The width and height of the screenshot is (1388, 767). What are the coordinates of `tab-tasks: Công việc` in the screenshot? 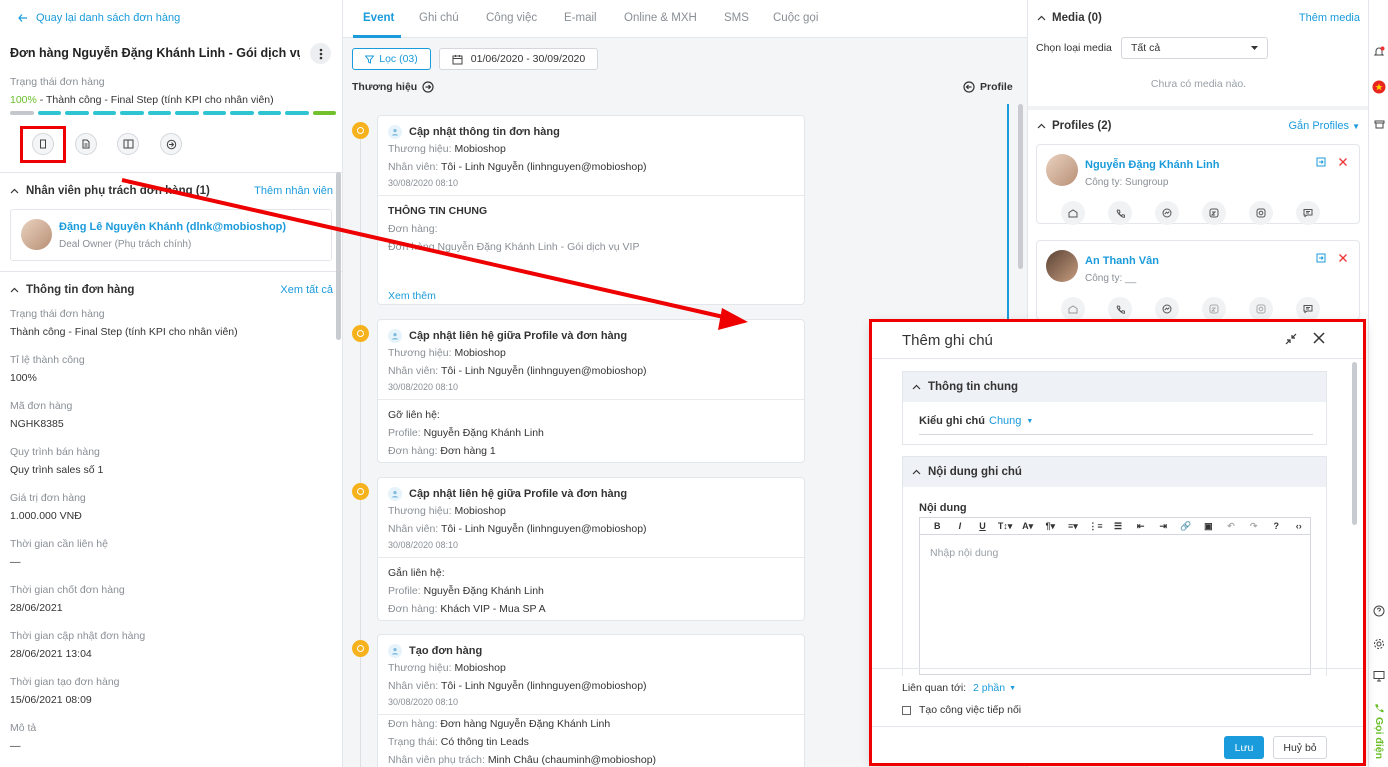 It's located at (511, 18).